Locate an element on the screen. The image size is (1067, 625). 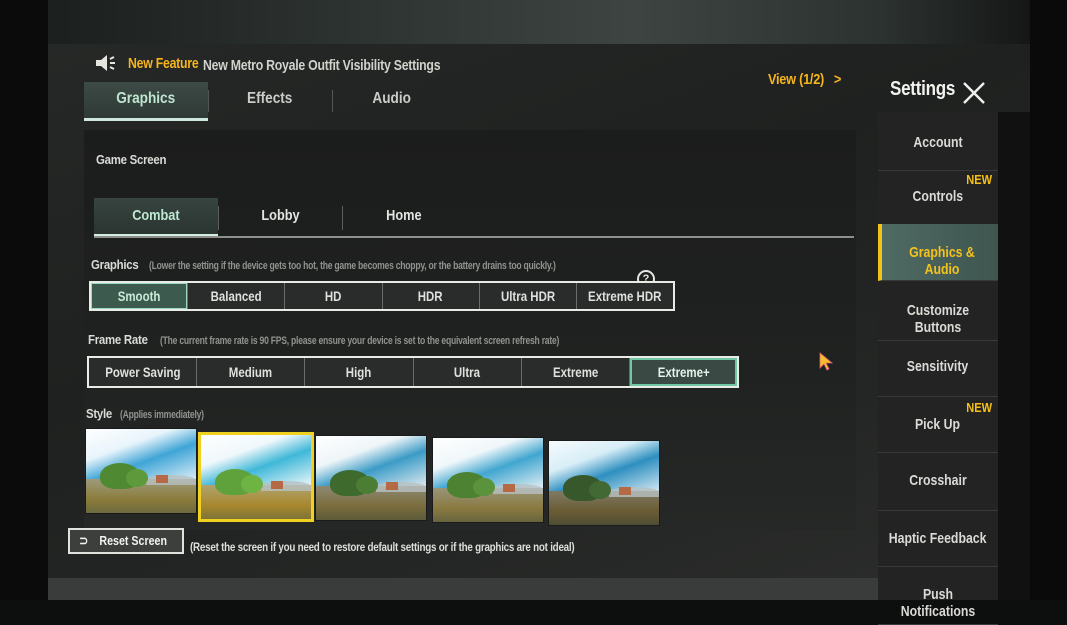
option-label: Balanced is located at coordinates (236, 296).